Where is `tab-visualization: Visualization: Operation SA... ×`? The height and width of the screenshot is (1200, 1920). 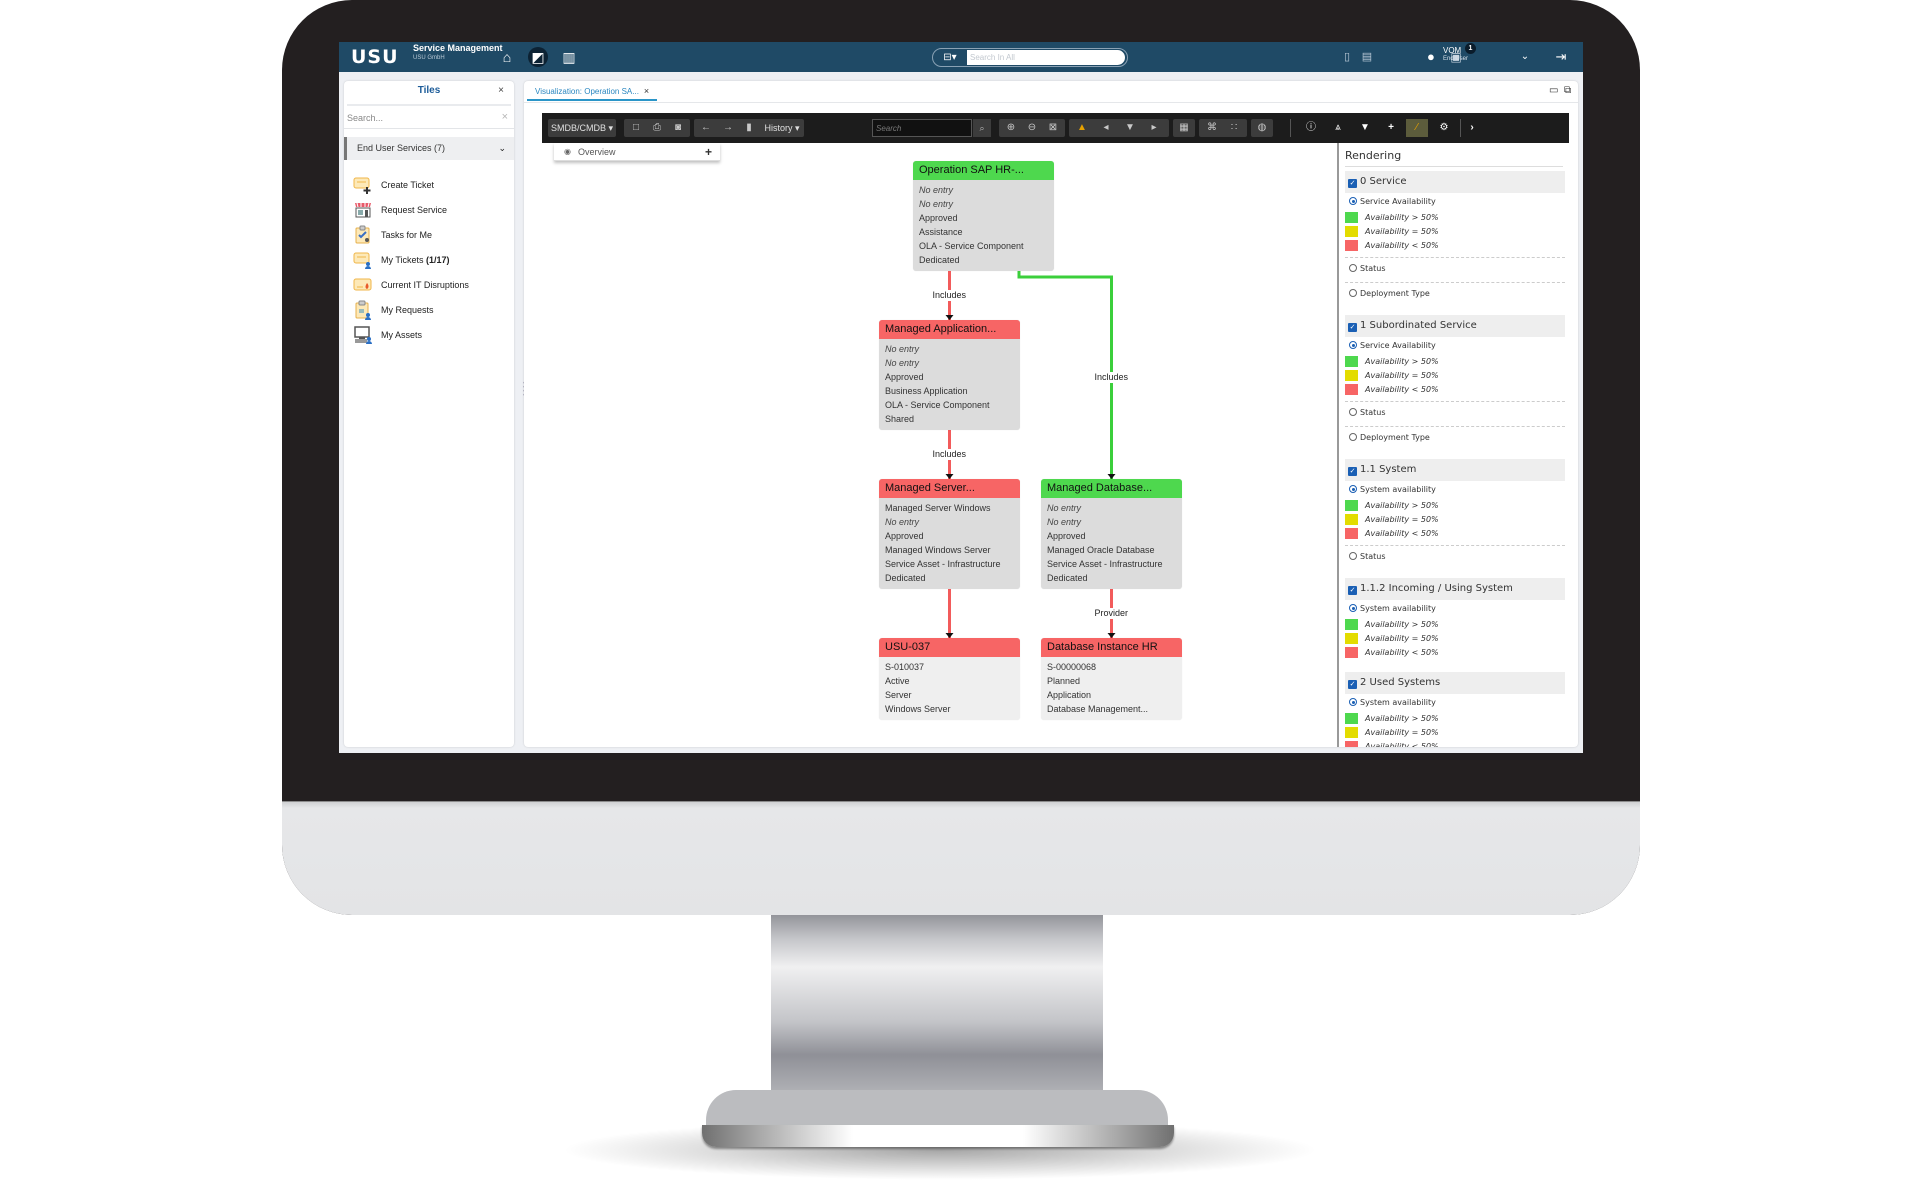
tab-visualization: Visualization: Operation SA... × is located at coordinates (592, 92).